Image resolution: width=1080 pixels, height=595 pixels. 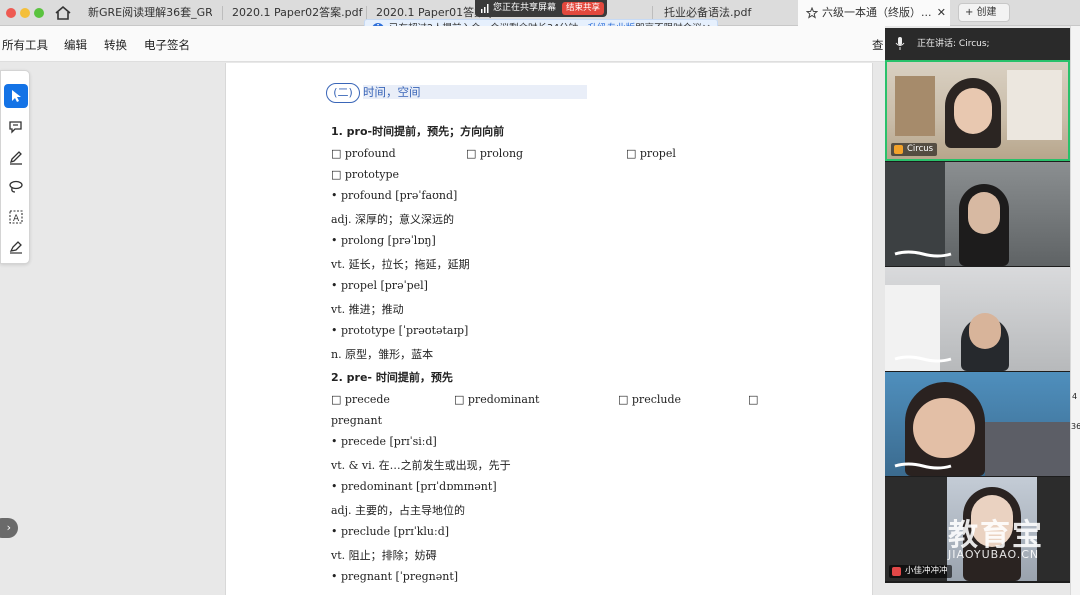 I want to click on tool-panel: A, so click(x=15, y=167).